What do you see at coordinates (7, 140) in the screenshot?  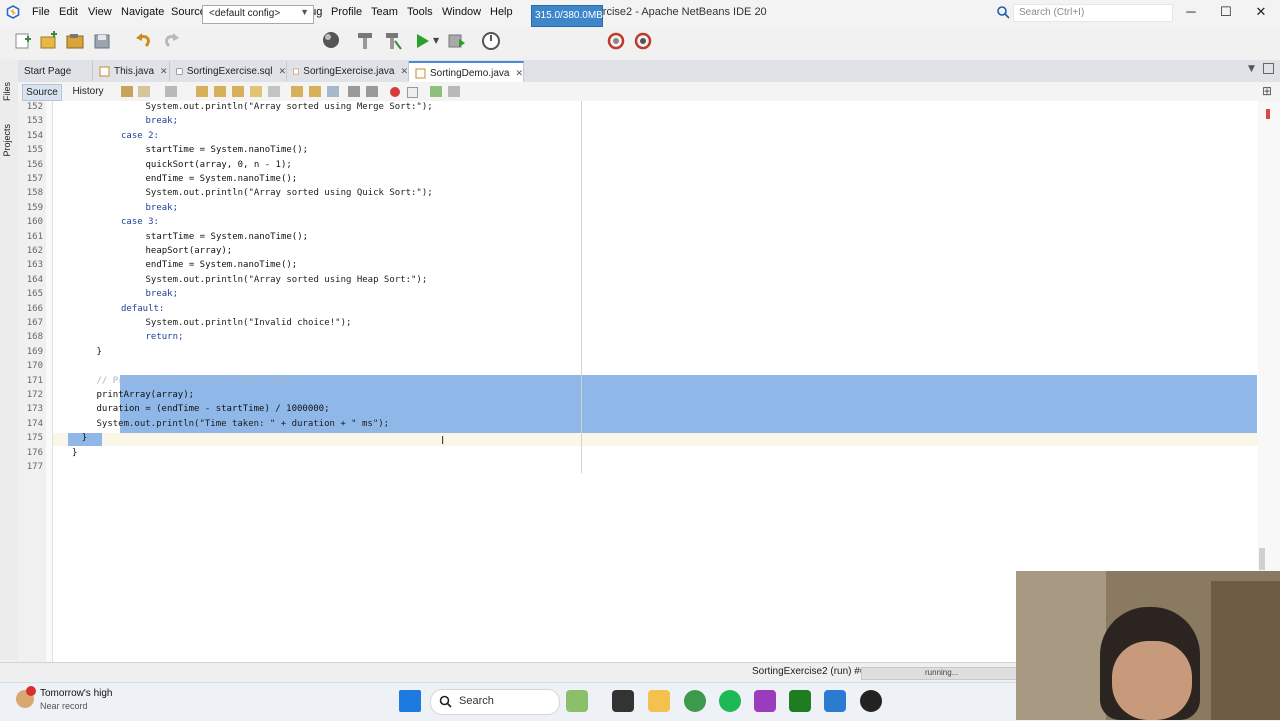 I see `projects-tab: Projects` at bounding box center [7, 140].